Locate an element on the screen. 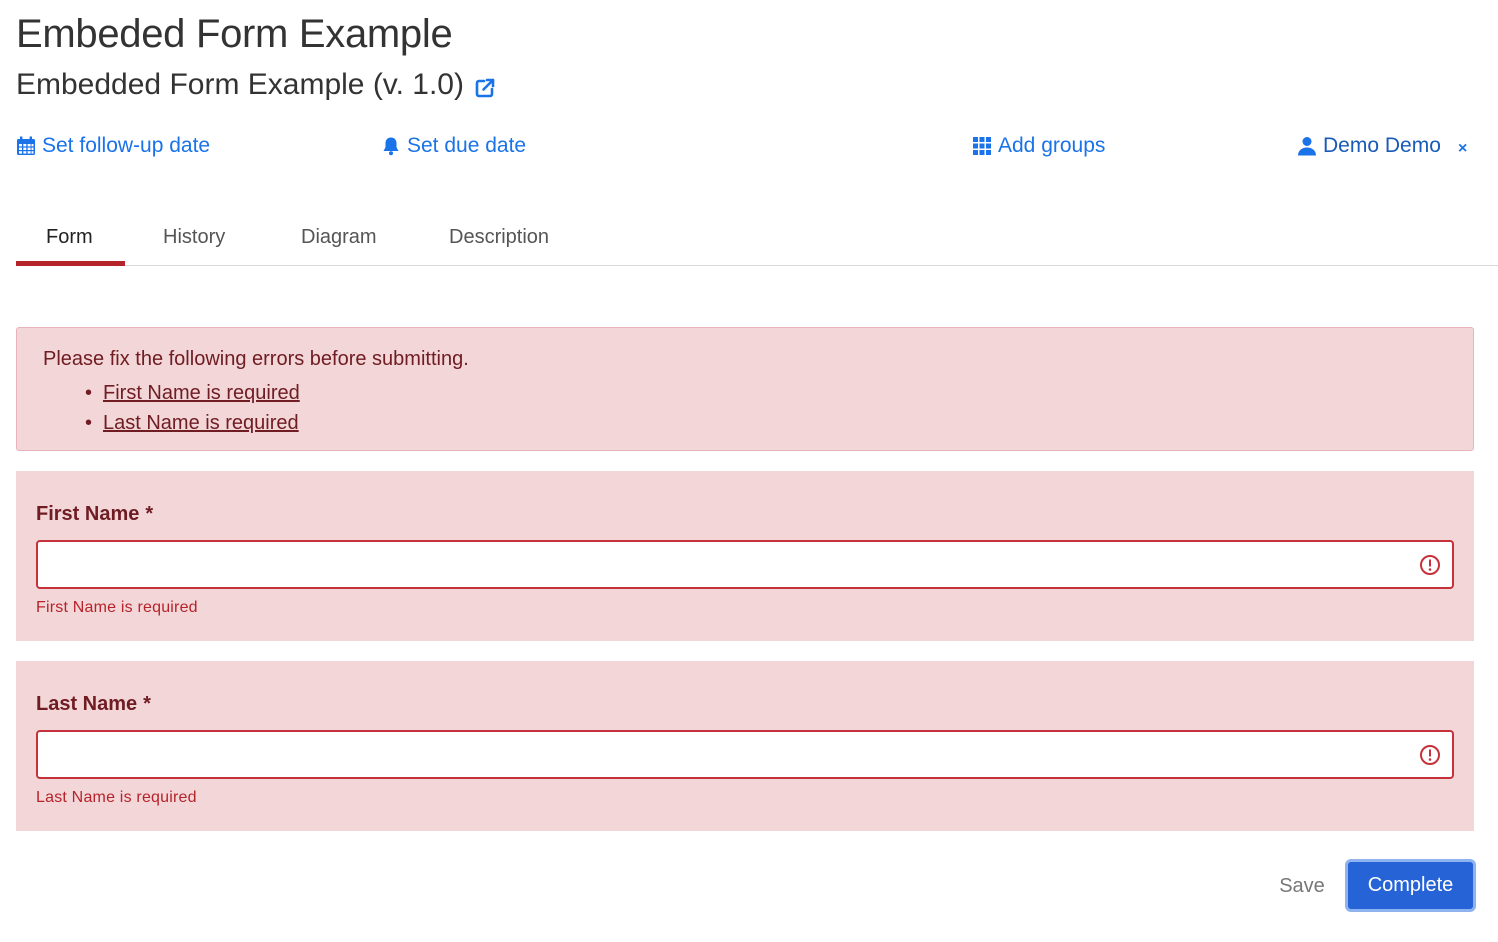  first-name-error-link: First Name is required is located at coordinates (201, 393).